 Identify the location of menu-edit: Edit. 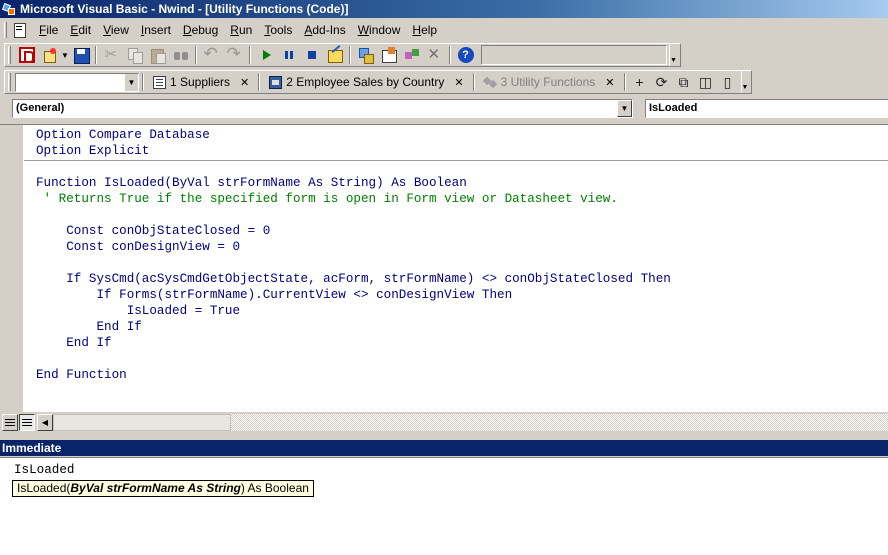
(80, 30).